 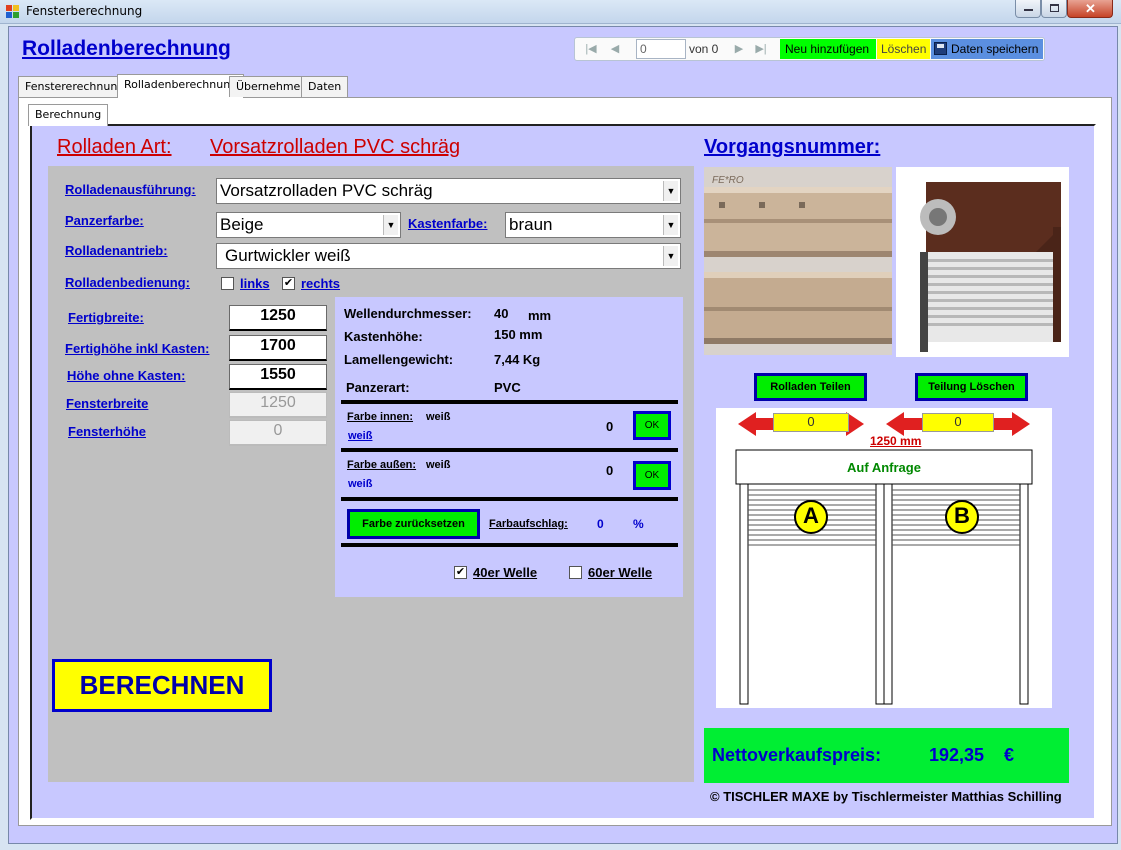 I want to click on fertighoehe-input: 1700, so click(x=278, y=348).